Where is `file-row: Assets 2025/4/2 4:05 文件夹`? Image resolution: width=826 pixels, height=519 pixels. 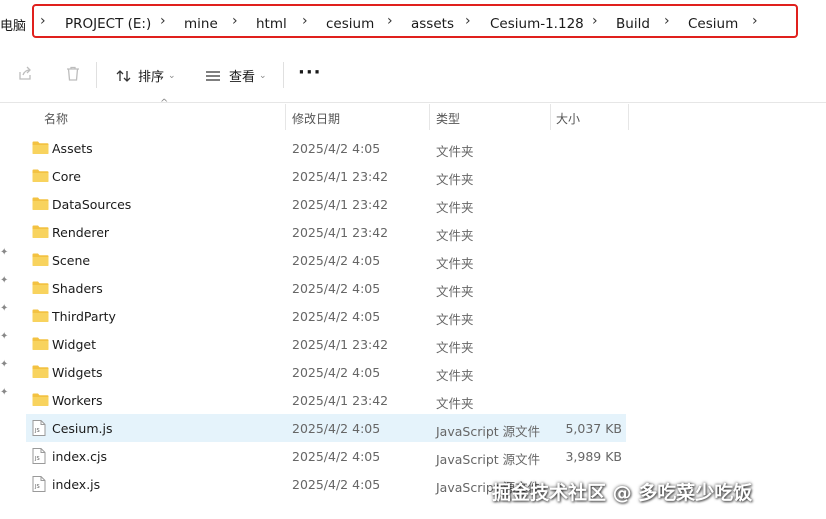
file-row: Assets 2025/4/2 4:05 文件夹 is located at coordinates (326, 148).